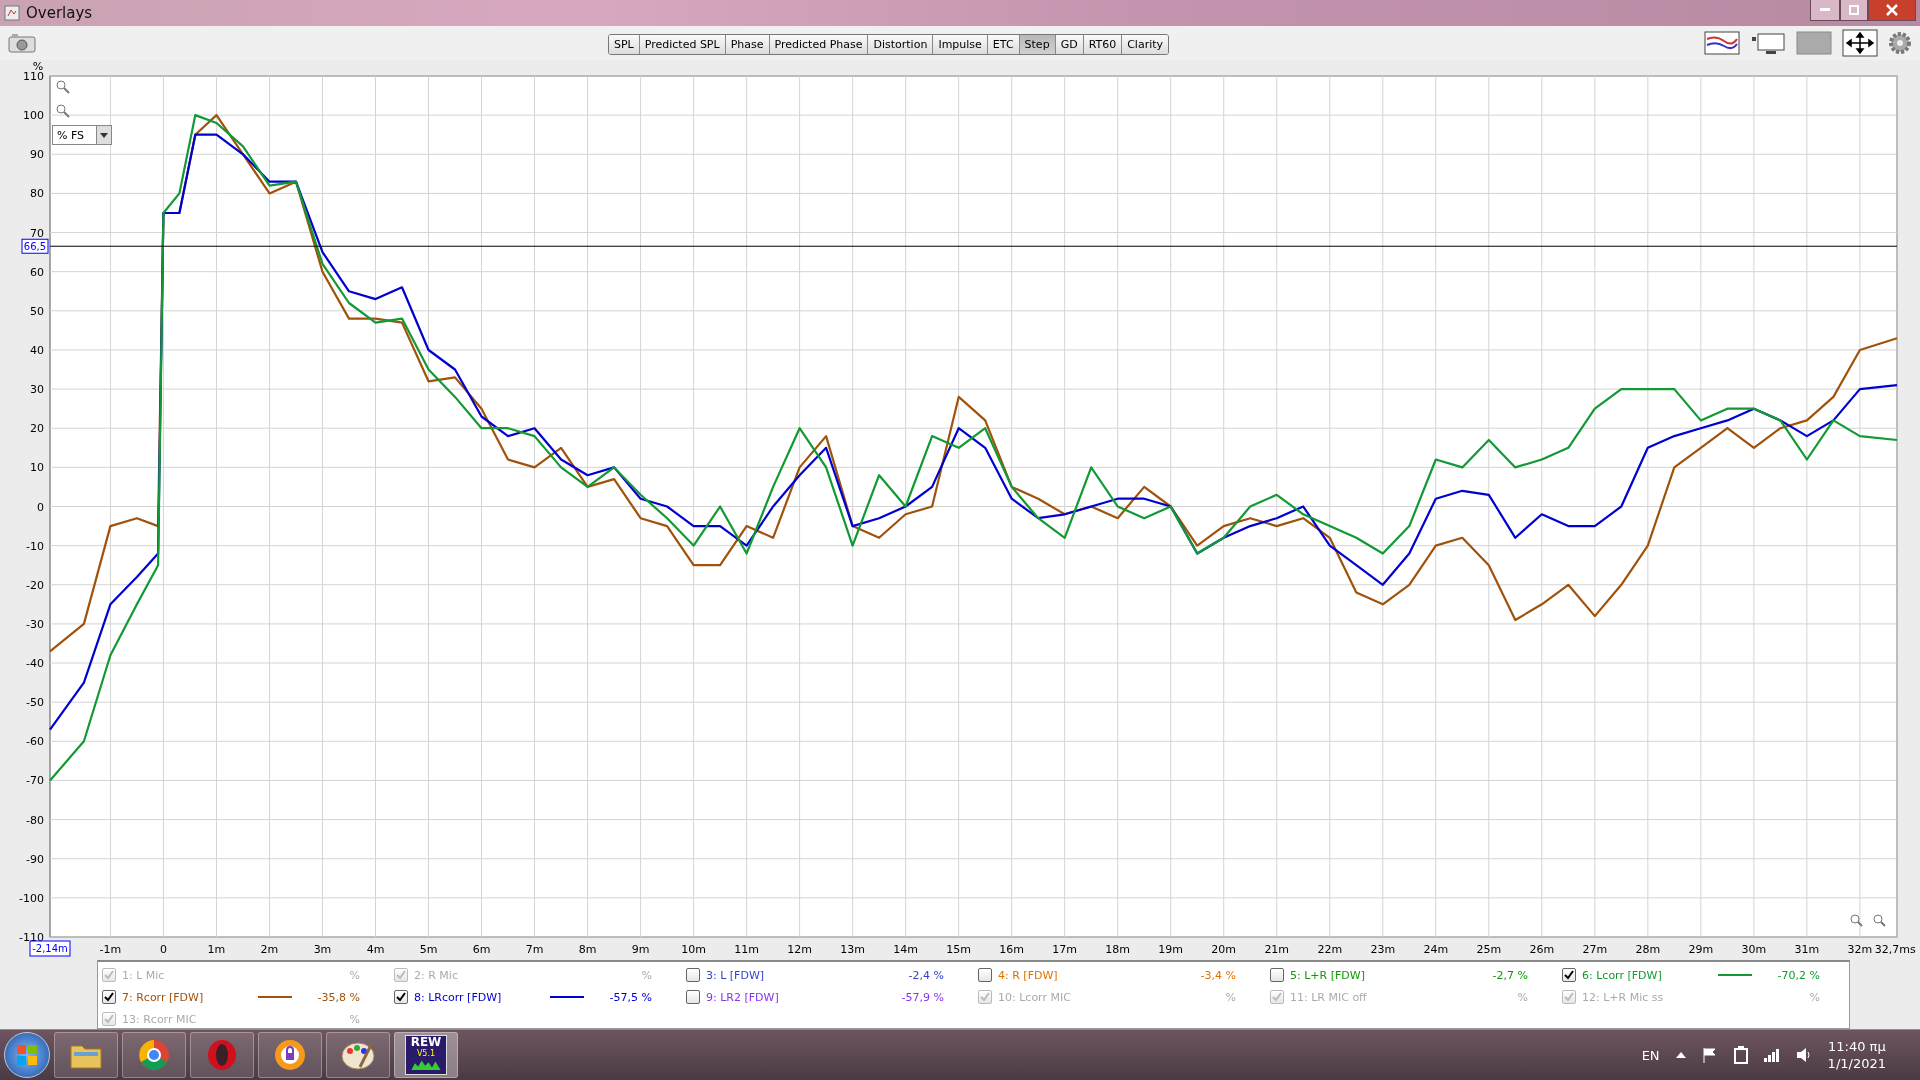 This screenshot has width=1920, height=1080. Describe the element at coordinates (426, 1055) in the screenshot. I see `rew-app-icon: REW V5.1` at that location.